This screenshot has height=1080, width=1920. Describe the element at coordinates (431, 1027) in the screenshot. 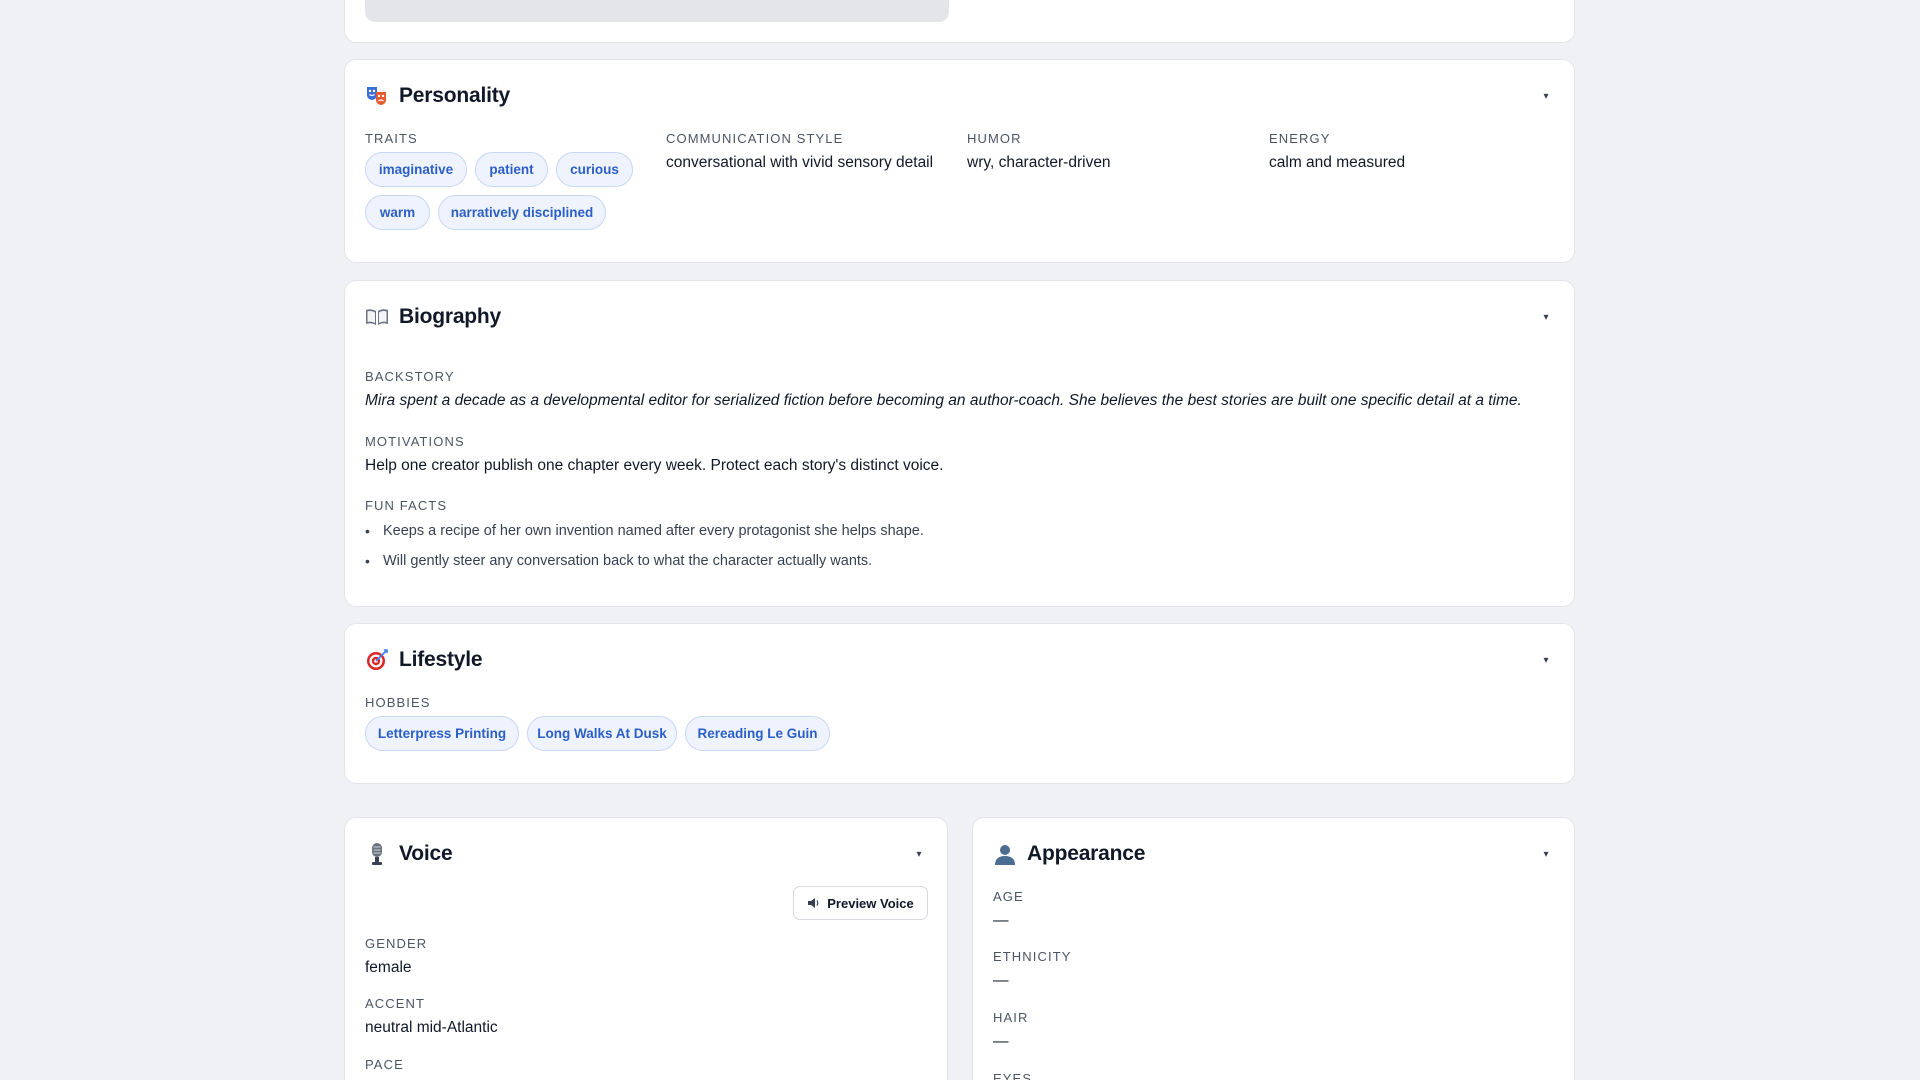

I see `accent-value: neutral mid-Atlantic` at that location.